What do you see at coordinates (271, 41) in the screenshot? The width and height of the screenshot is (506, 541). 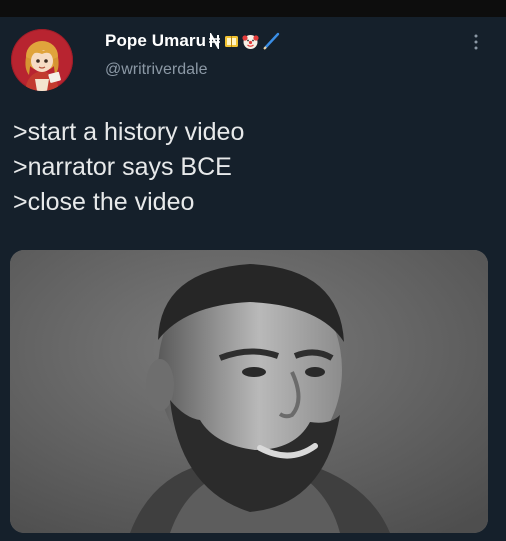 I see `pencil-emoji-icon` at bounding box center [271, 41].